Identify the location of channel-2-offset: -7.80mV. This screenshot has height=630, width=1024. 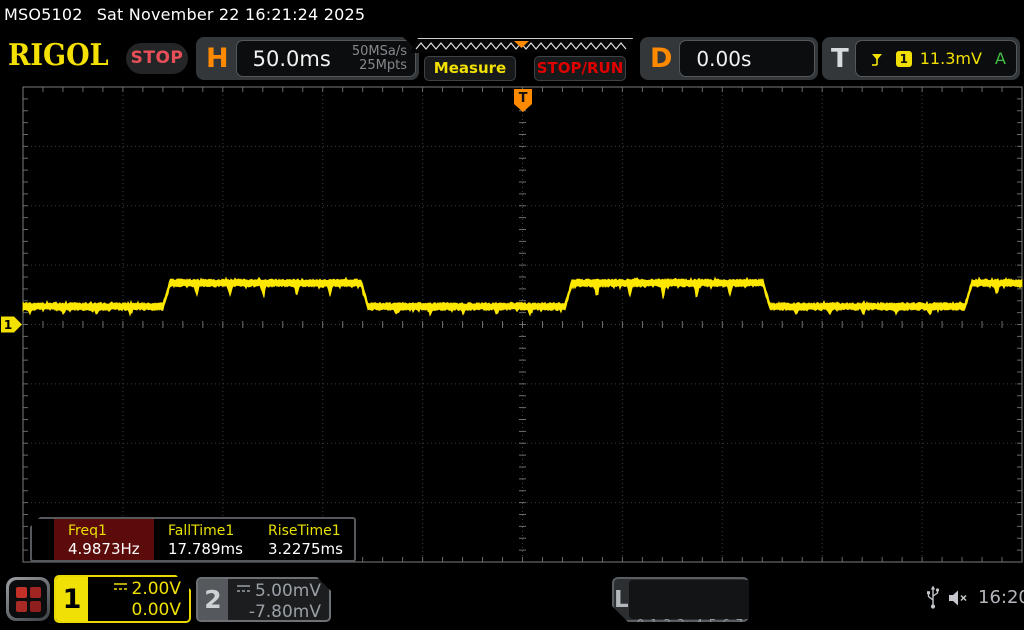
(284, 612).